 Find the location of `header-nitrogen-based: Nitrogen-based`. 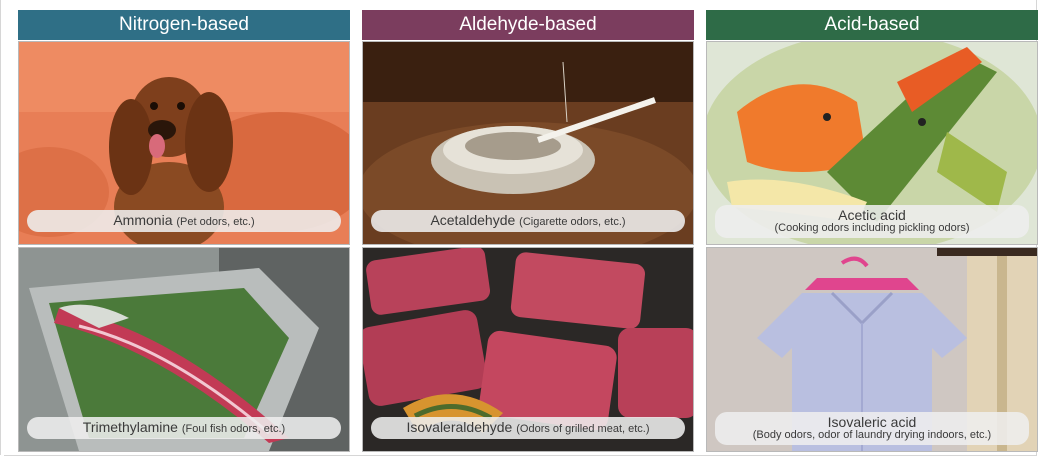

header-nitrogen-based: Nitrogen-based is located at coordinates (184, 25).